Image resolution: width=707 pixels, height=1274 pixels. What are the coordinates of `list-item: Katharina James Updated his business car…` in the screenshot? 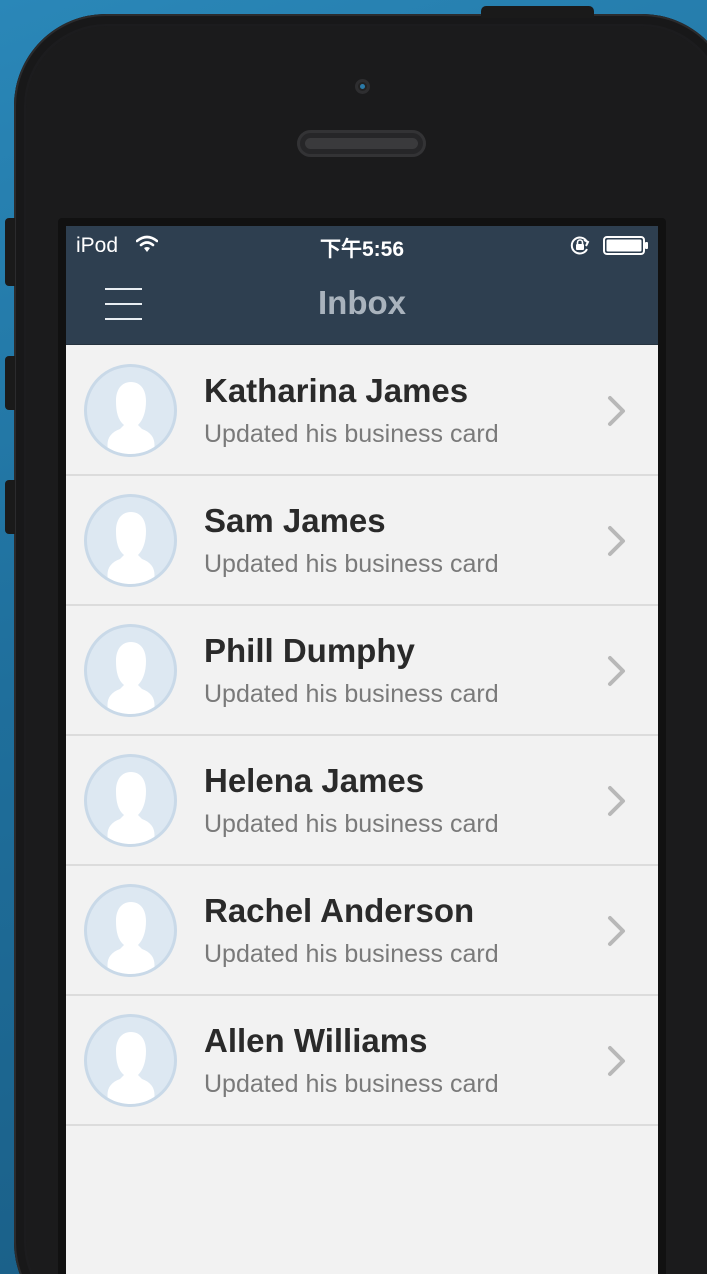 It's located at (362, 411).